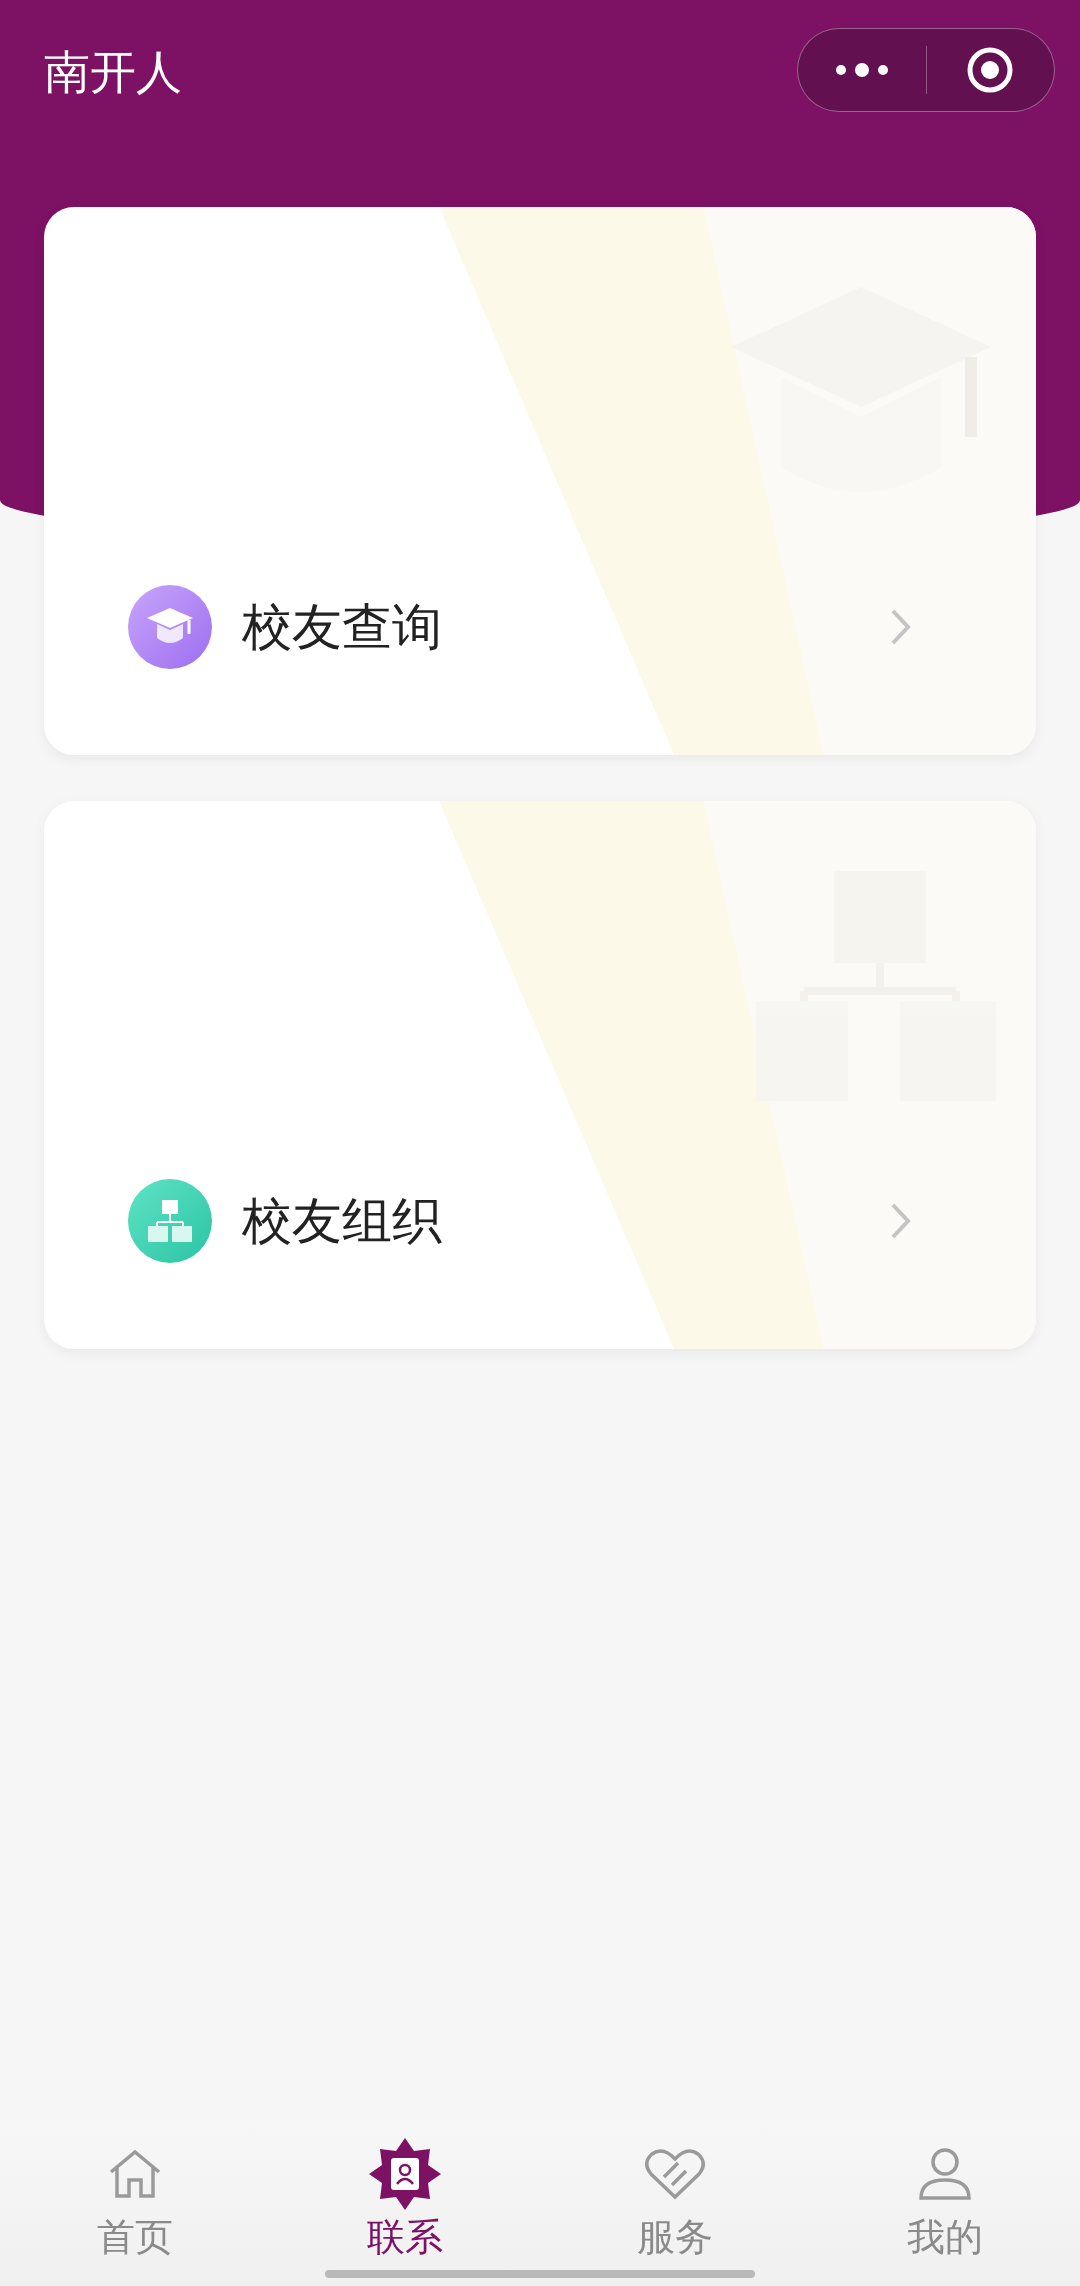 This screenshot has width=1080, height=2286. What do you see at coordinates (675, 2174) in the screenshot?
I see `heart-icon` at bounding box center [675, 2174].